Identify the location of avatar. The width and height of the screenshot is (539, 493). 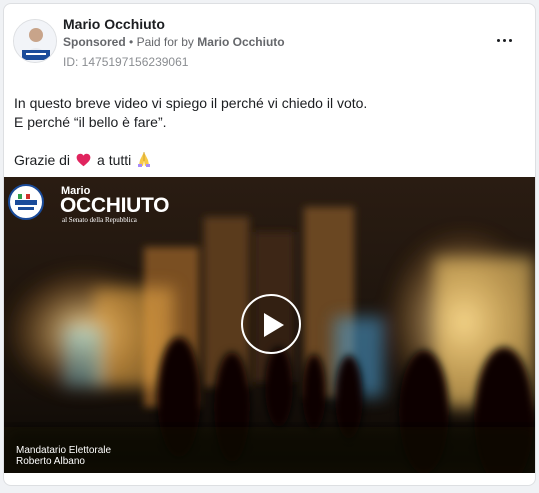
(35, 41).